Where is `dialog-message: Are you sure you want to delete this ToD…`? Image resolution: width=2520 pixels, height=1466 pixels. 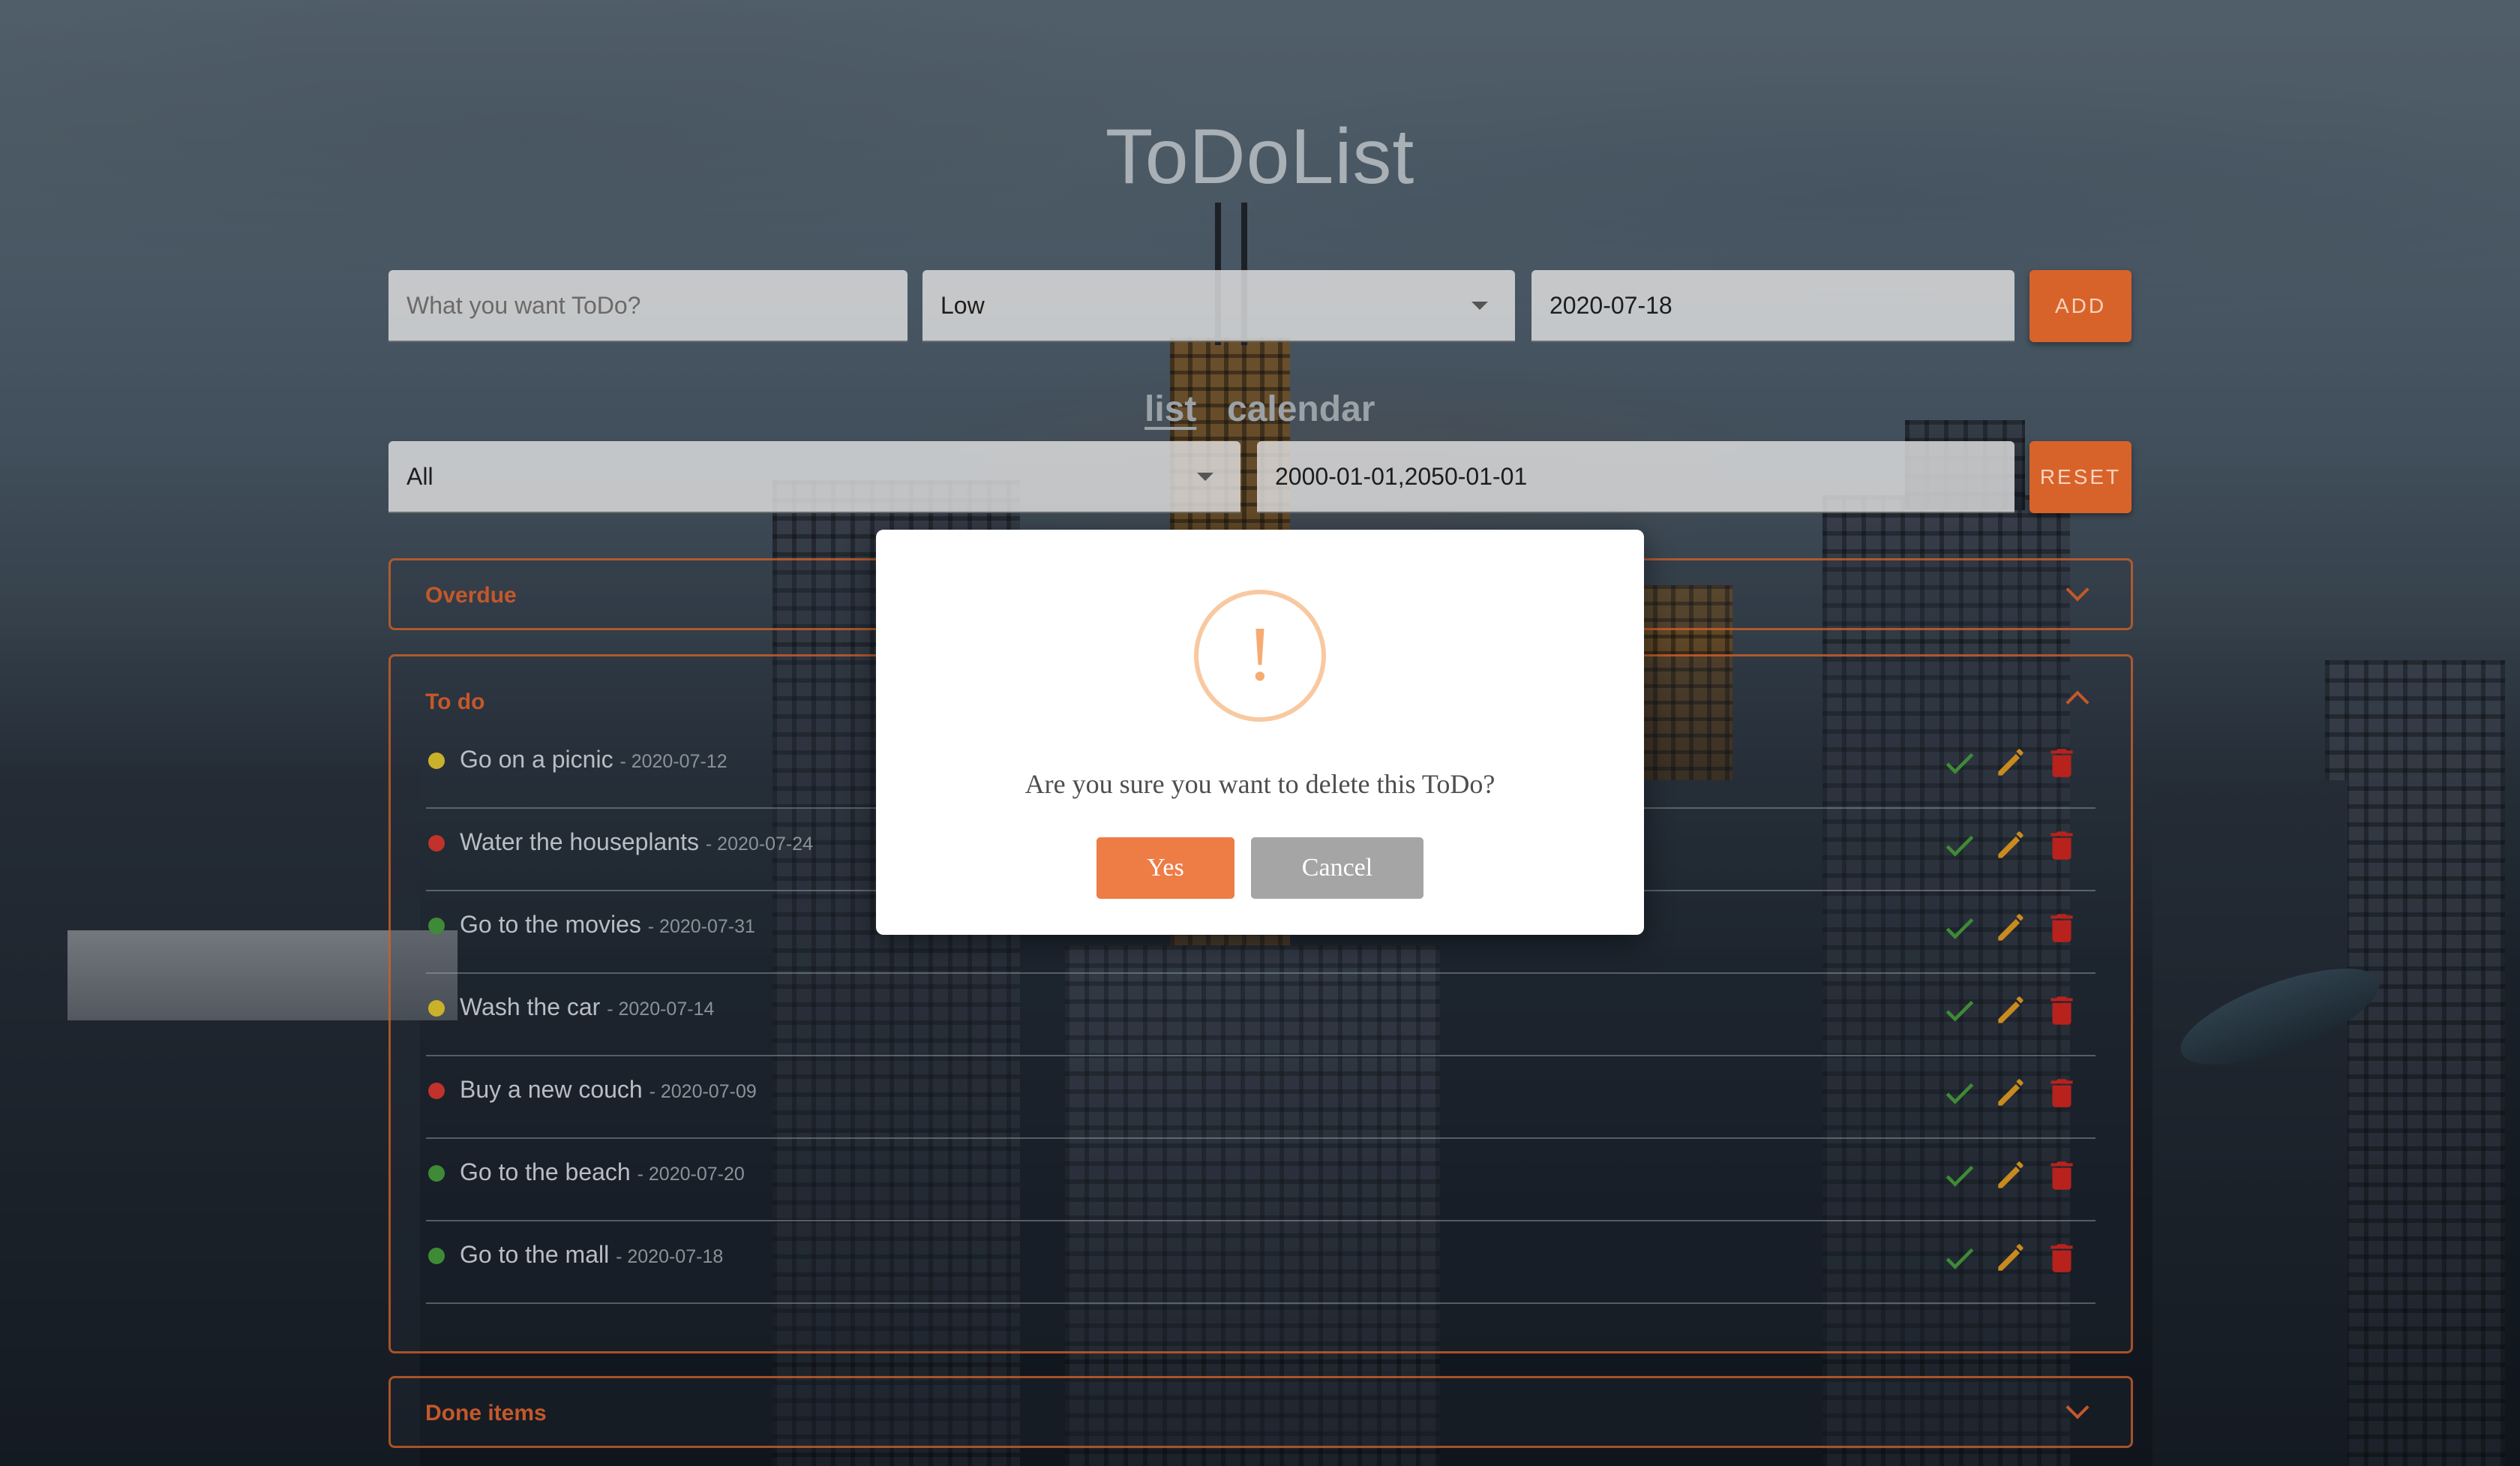 dialog-message: Are you sure you want to delete this ToD… is located at coordinates (1260, 784).